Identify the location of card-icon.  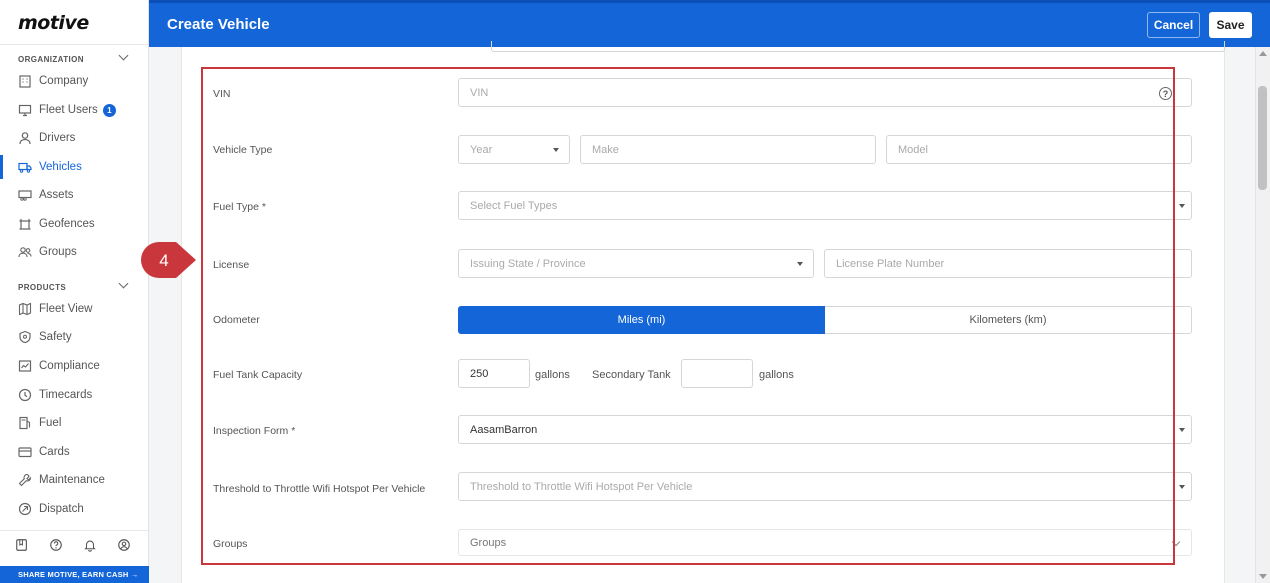
(25, 452).